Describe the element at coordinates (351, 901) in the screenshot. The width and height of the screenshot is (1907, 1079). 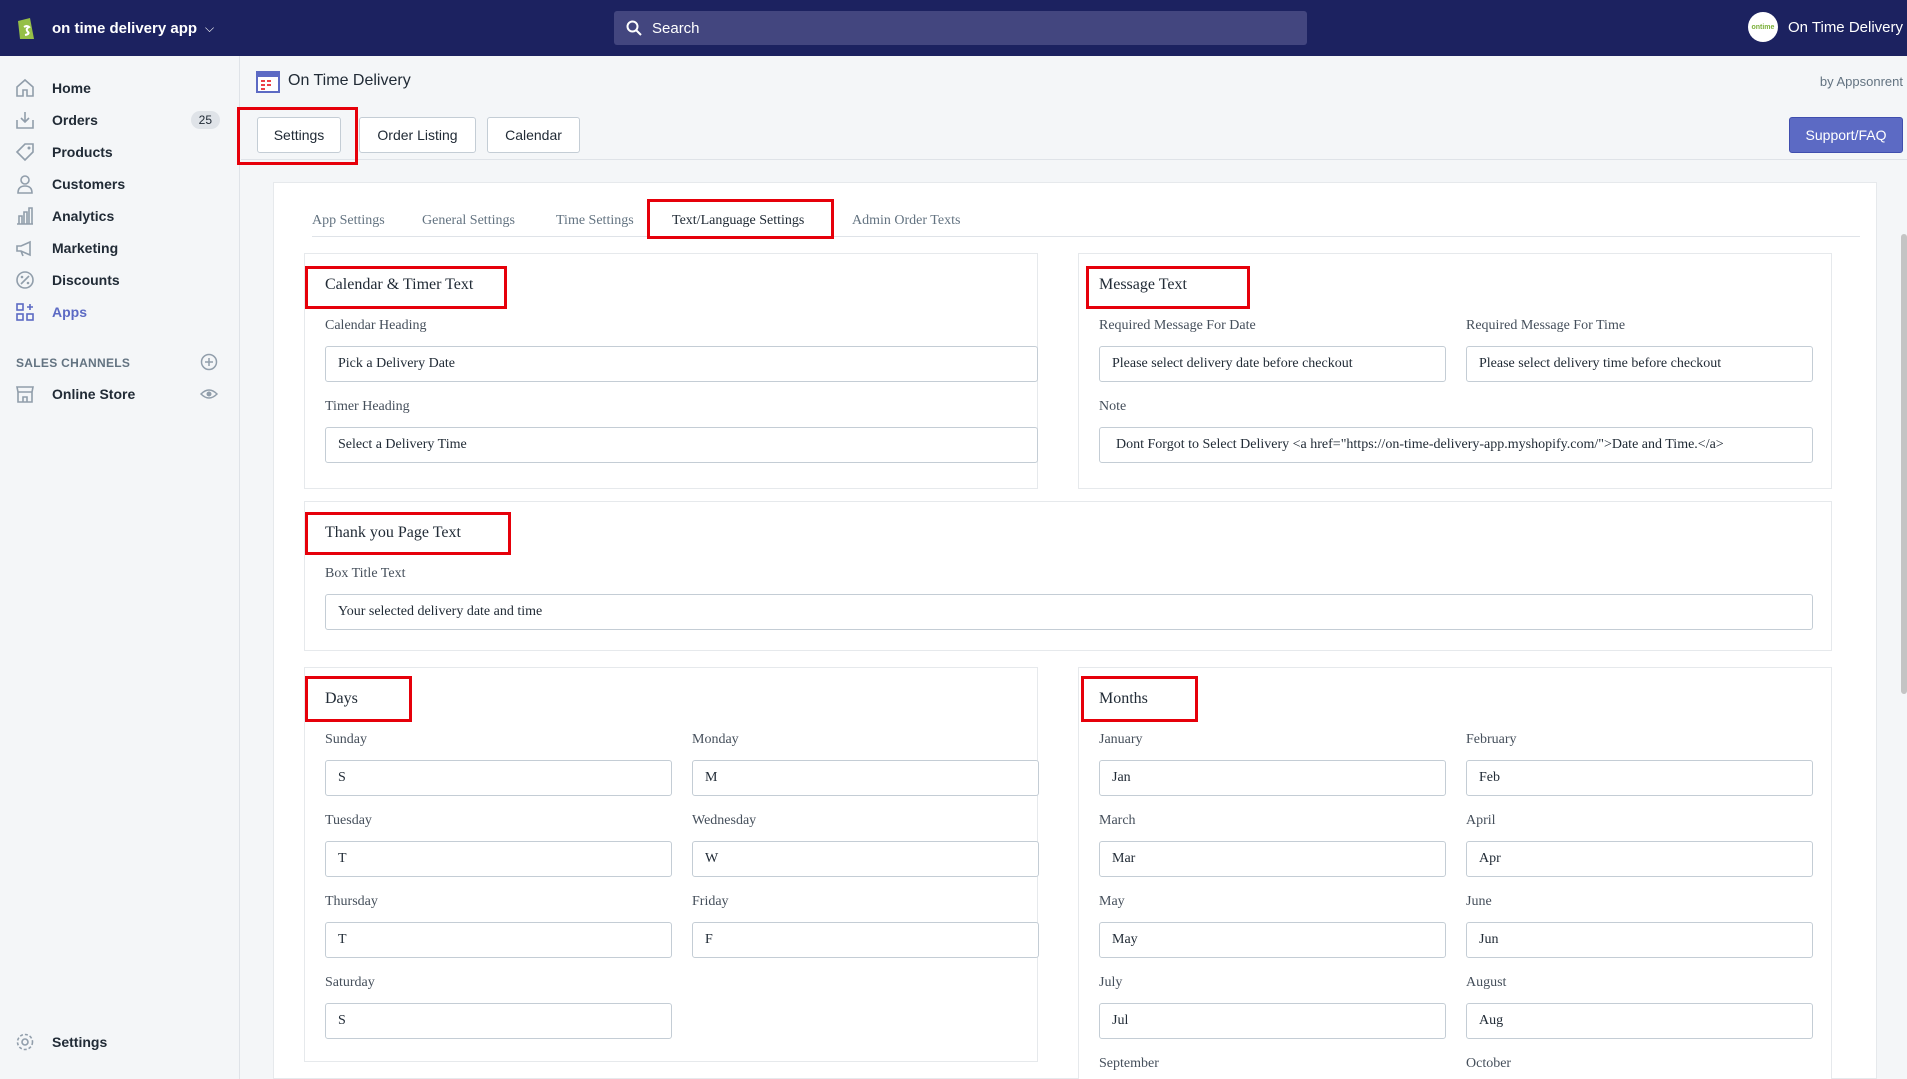
I see `thursday-label: Thursday` at that location.